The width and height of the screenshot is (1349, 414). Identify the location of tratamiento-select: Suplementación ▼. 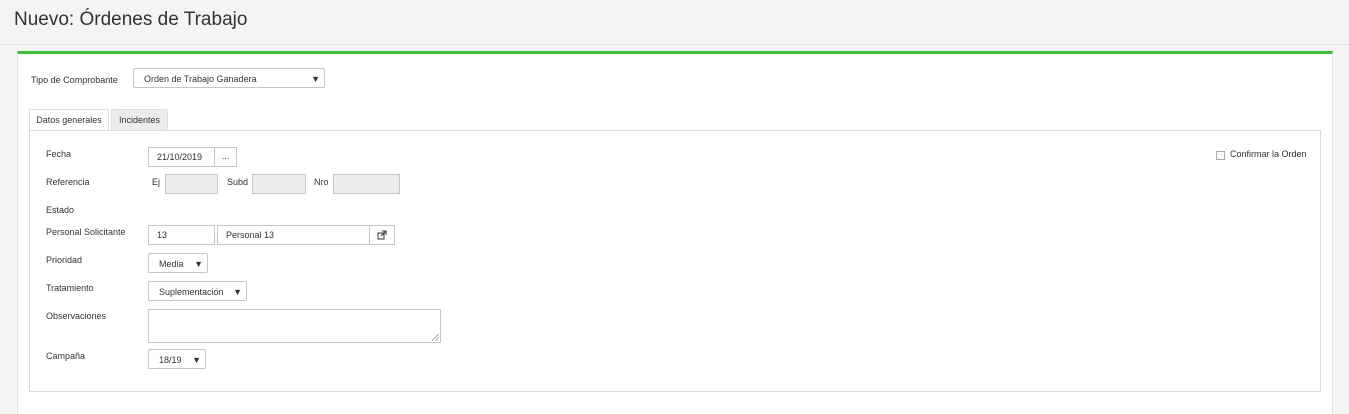
(197, 291).